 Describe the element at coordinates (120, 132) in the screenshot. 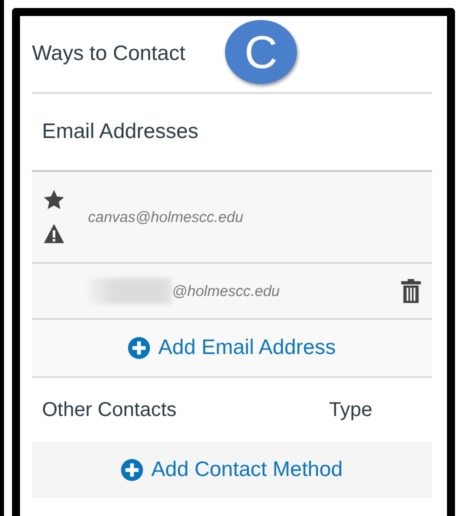

I see `section-heading: Email Addresses` at that location.